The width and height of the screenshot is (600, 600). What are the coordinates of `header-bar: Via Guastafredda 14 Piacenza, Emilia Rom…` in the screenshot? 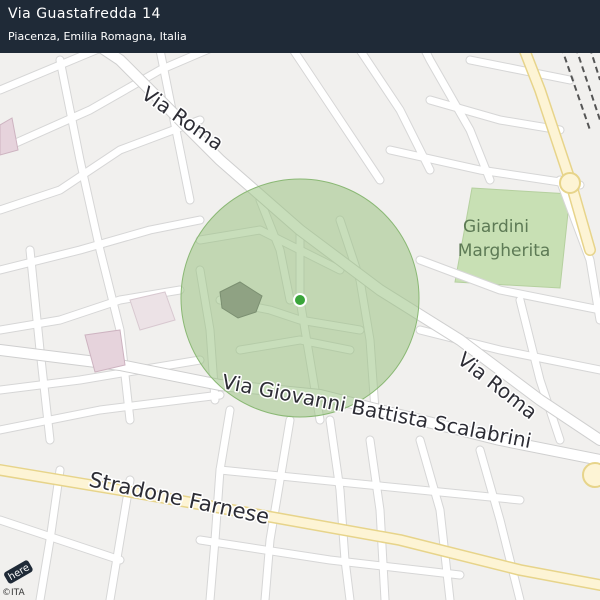 It's located at (300, 26).